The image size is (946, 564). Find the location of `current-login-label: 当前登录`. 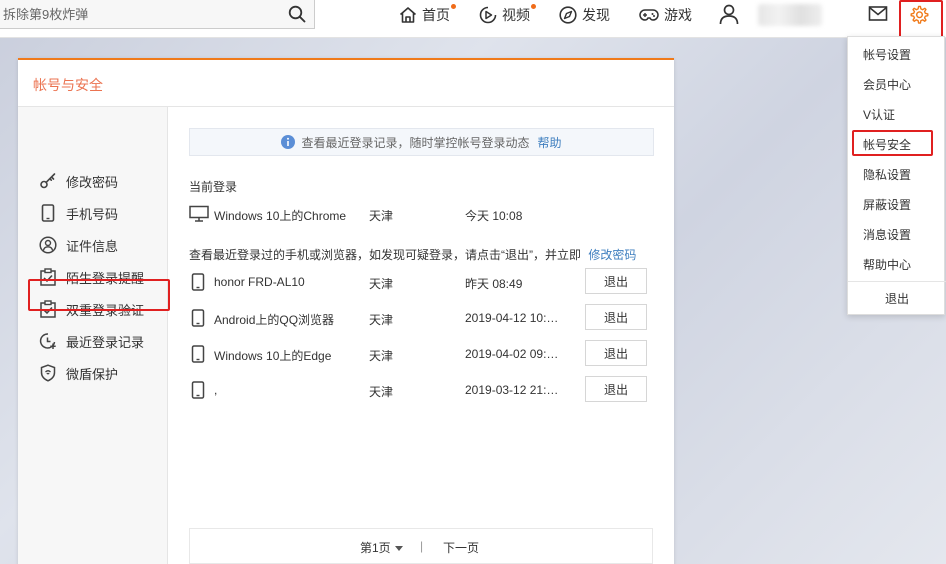

current-login-label: 当前登录 is located at coordinates (213, 187).